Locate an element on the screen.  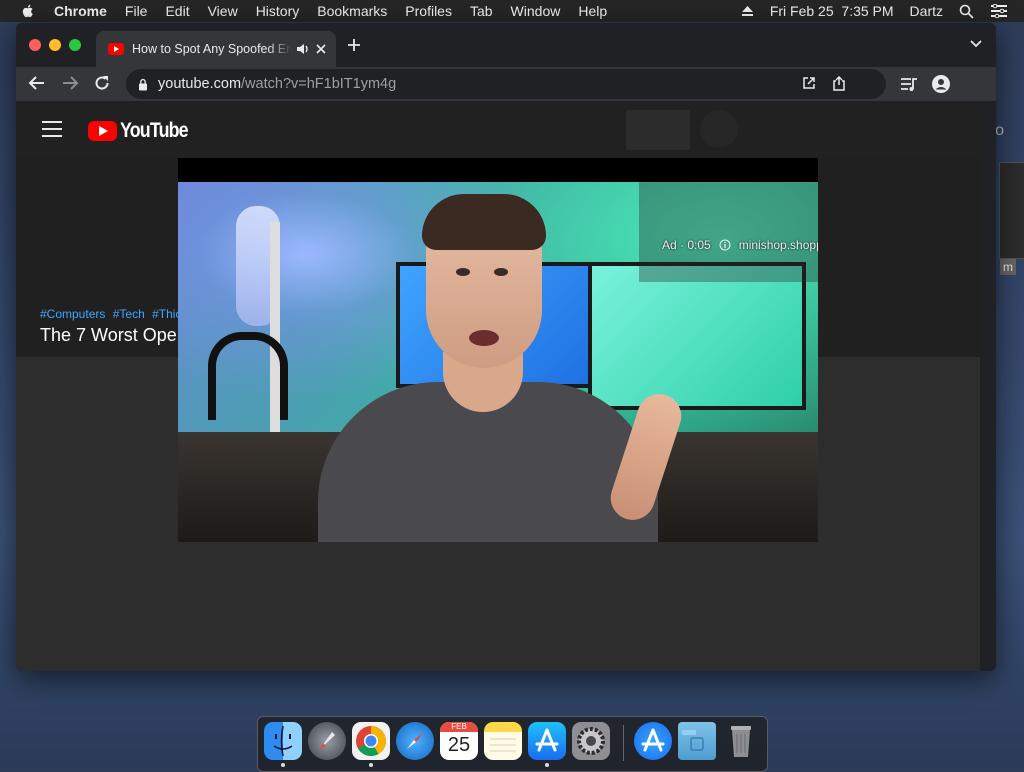
close-window-button is located at coordinates (35, 45).